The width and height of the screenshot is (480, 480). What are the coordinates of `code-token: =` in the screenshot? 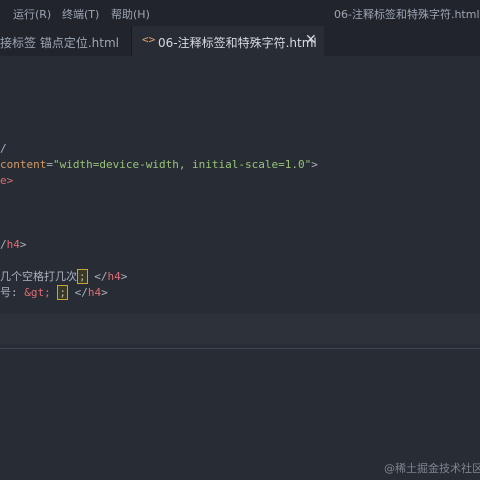 It's located at (49, 164).